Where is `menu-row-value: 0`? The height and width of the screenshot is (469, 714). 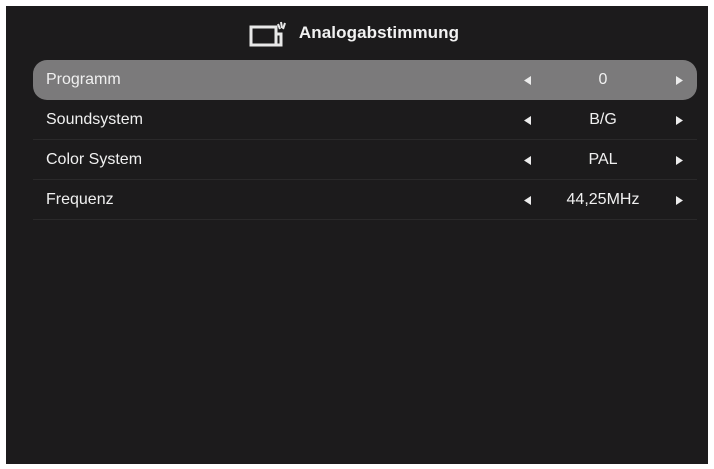 menu-row-value: 0 is located at coordinates (603, 79).